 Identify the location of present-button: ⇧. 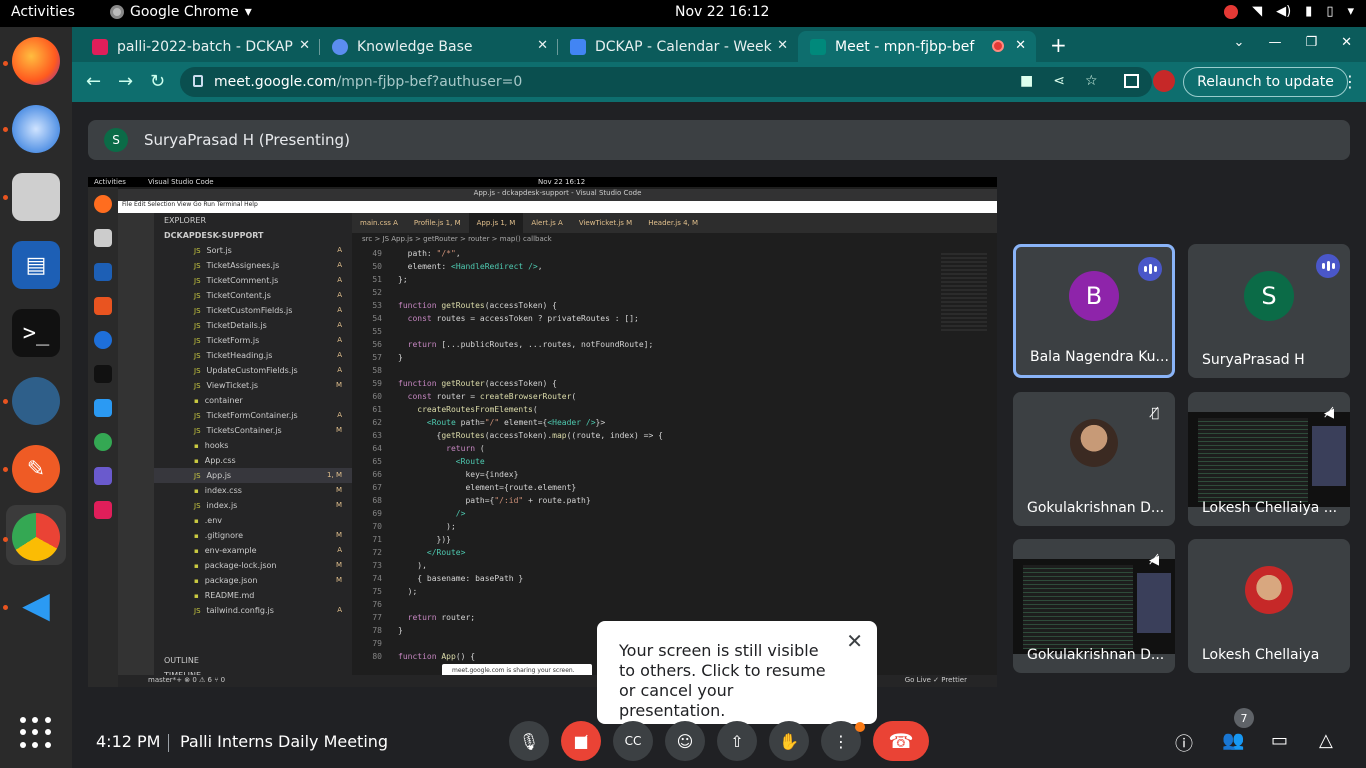
(737, 741).